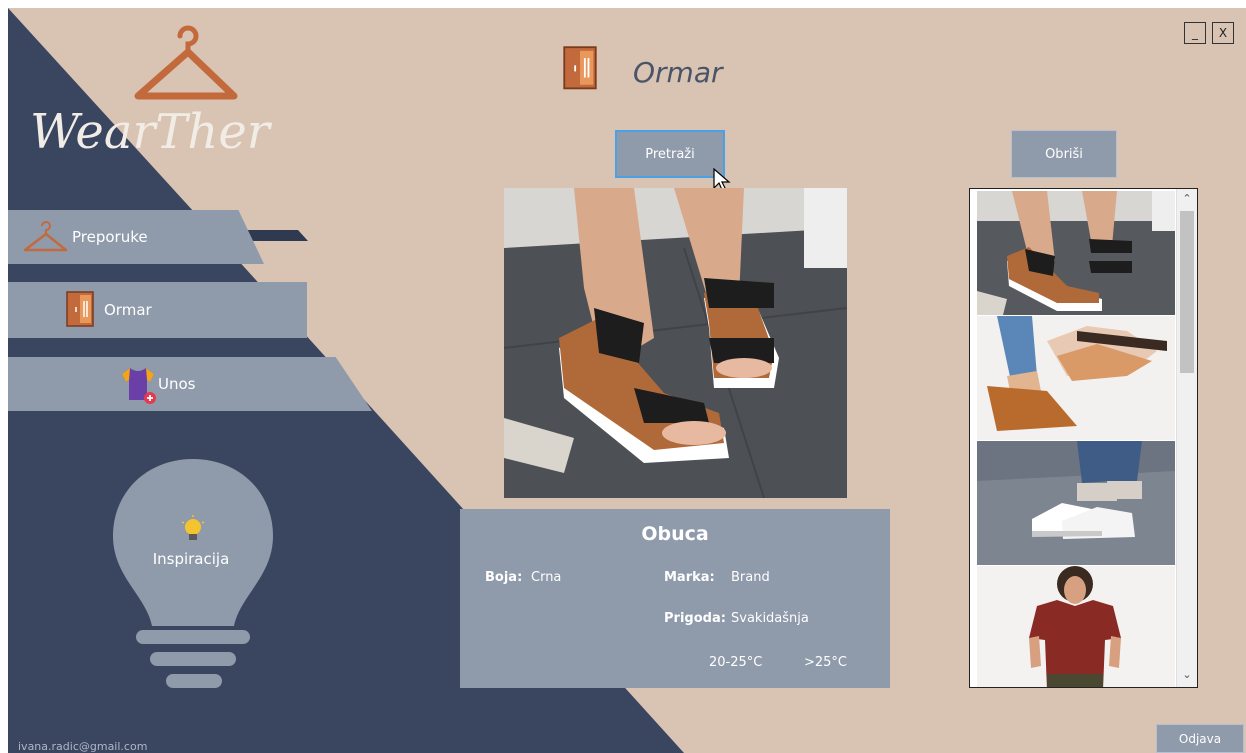 The height and width of the screenshot is (753, 1246). I want to click on close-button: X, so click(1223, 33).